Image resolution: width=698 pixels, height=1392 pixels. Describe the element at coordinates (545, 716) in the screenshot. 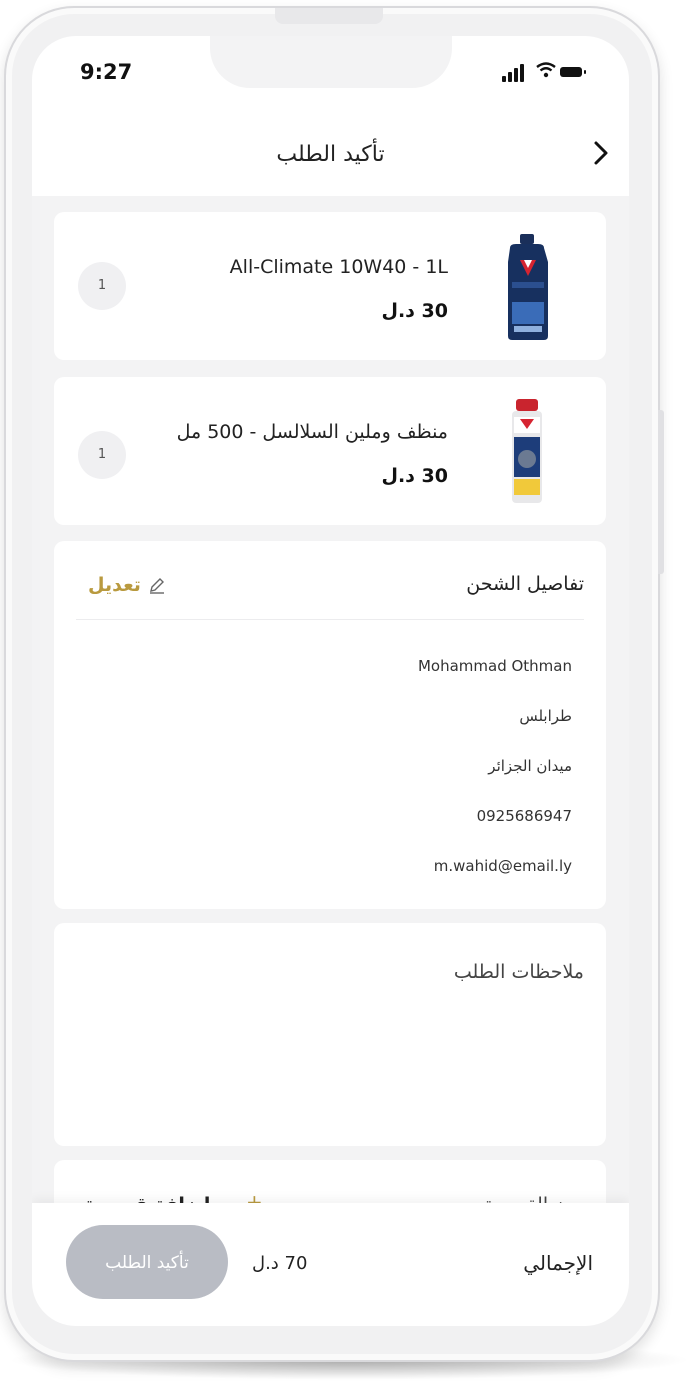

I see `shipping-city: طرابلس` at that location.